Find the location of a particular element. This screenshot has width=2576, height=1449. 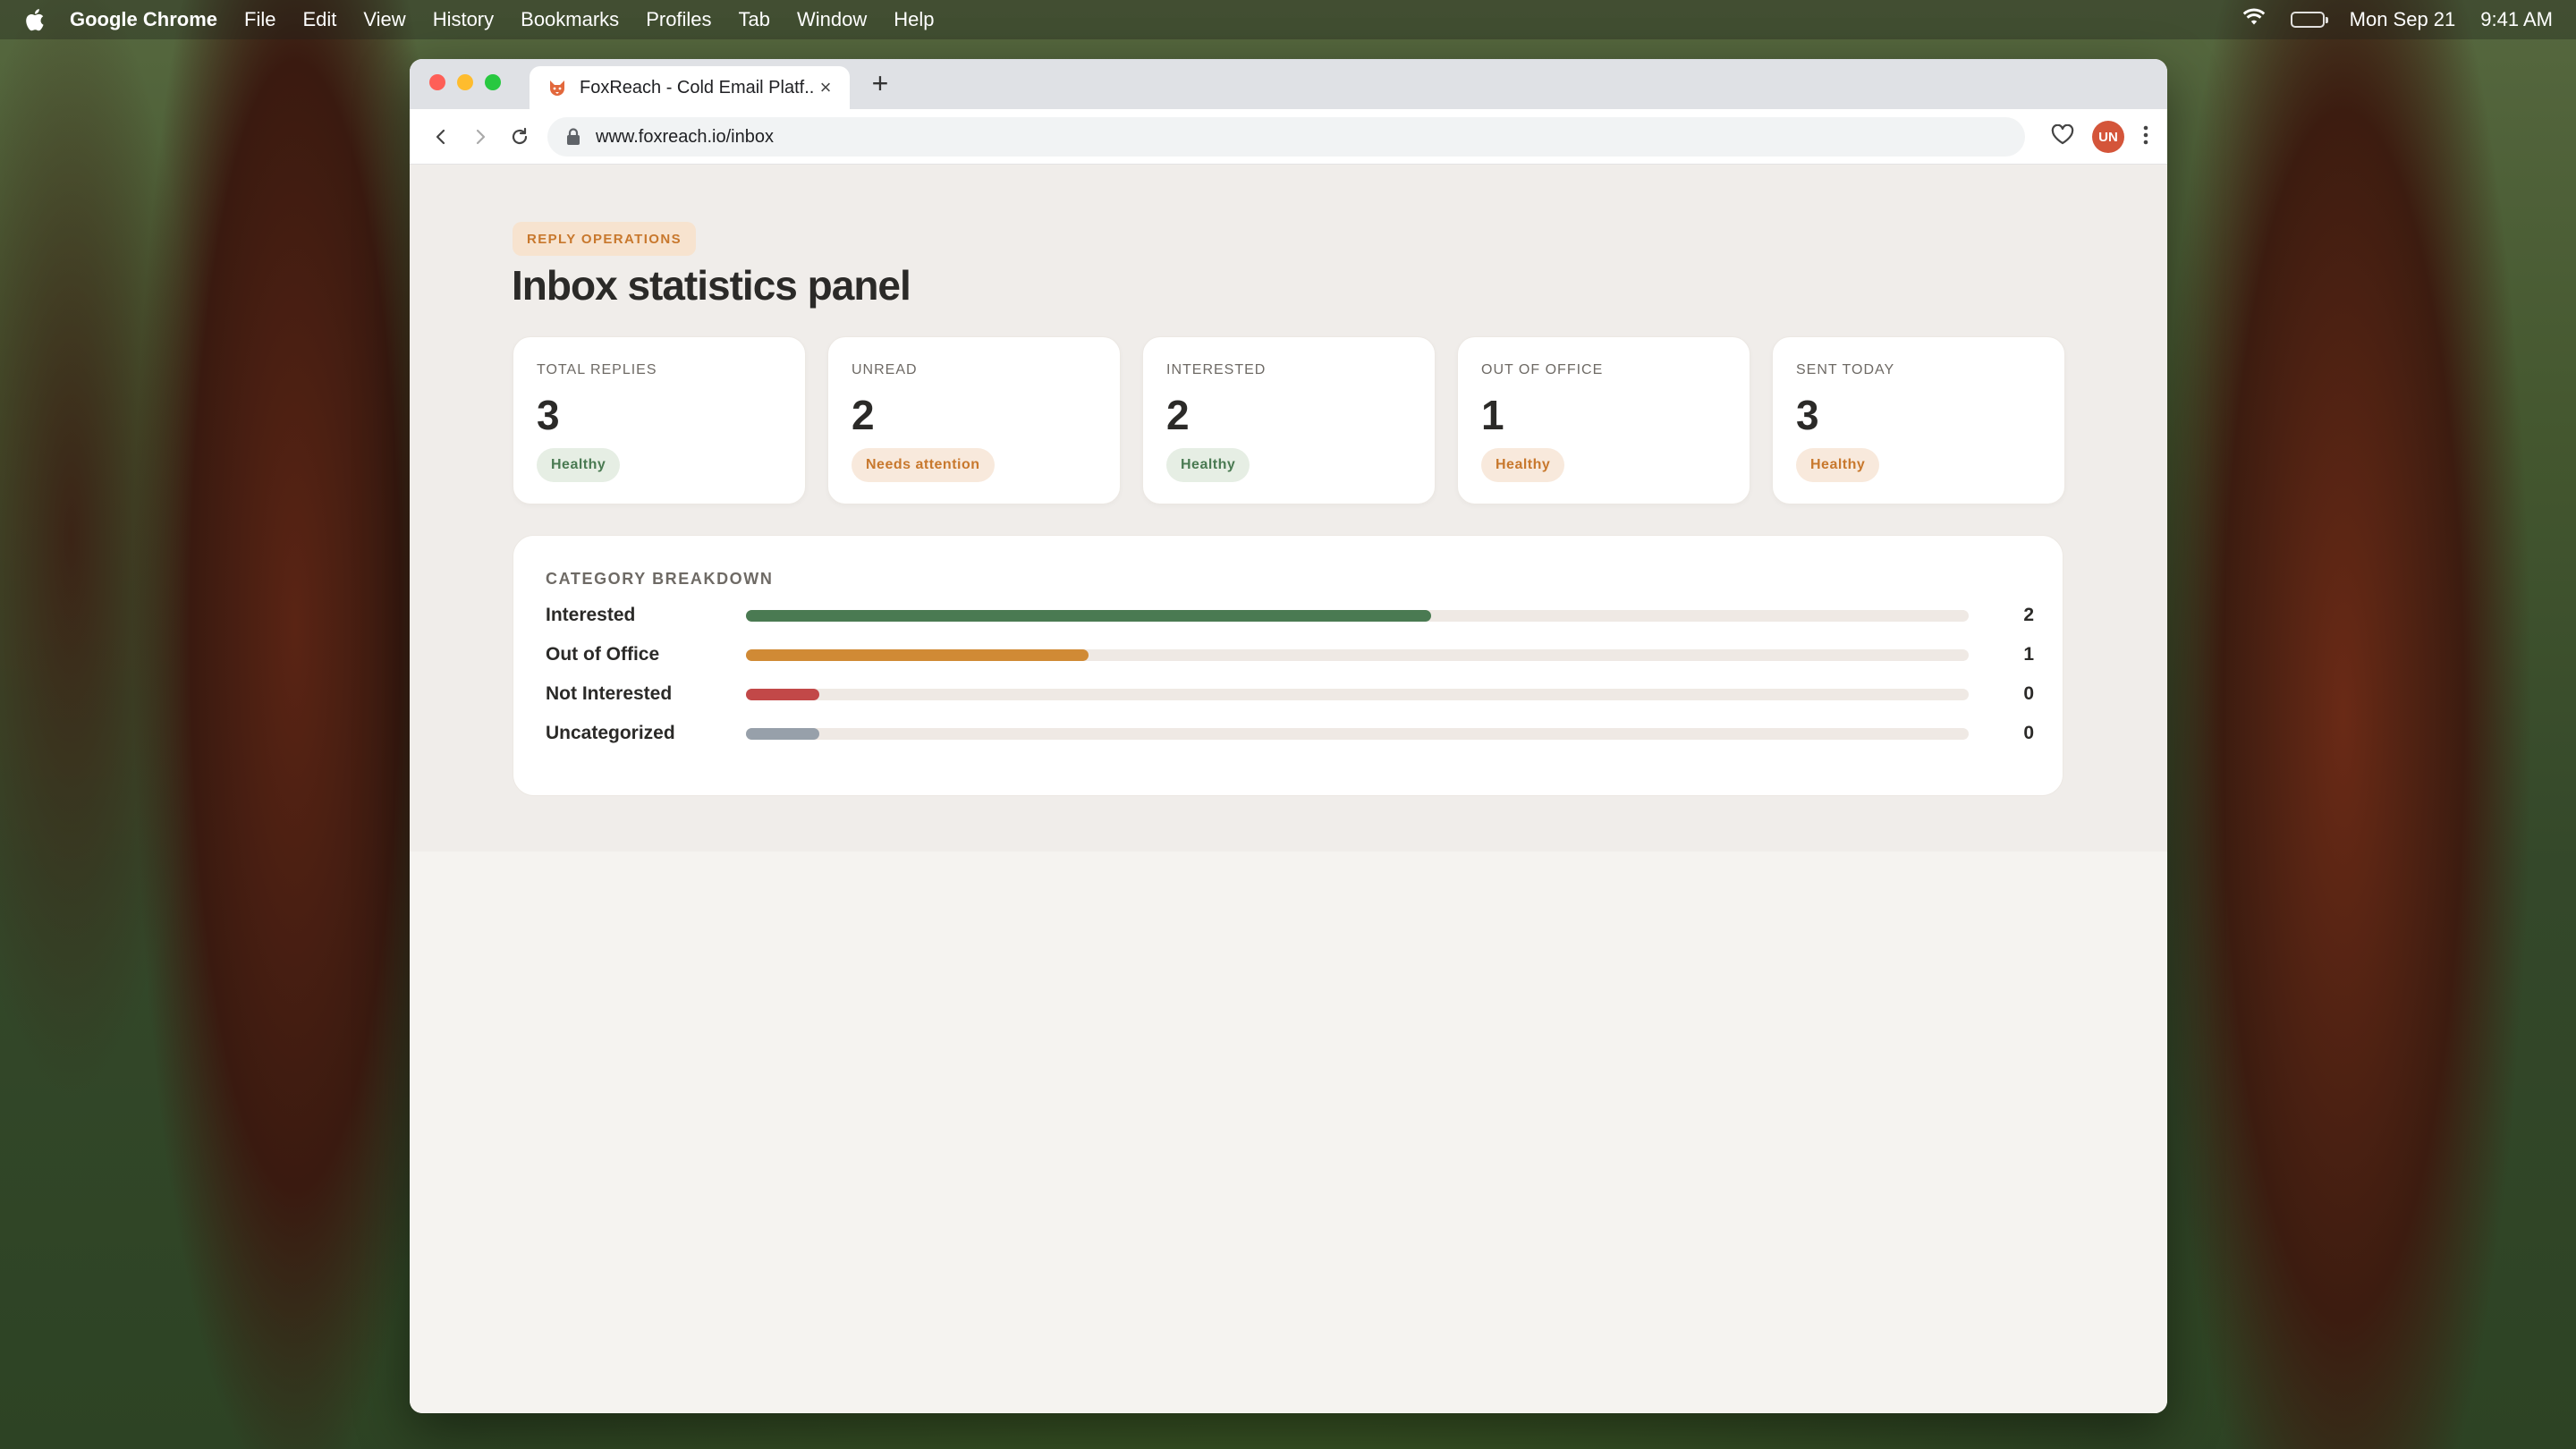

stat-card-unread: UNREAD 2 Needs attention is located at coordinates (974, 420).